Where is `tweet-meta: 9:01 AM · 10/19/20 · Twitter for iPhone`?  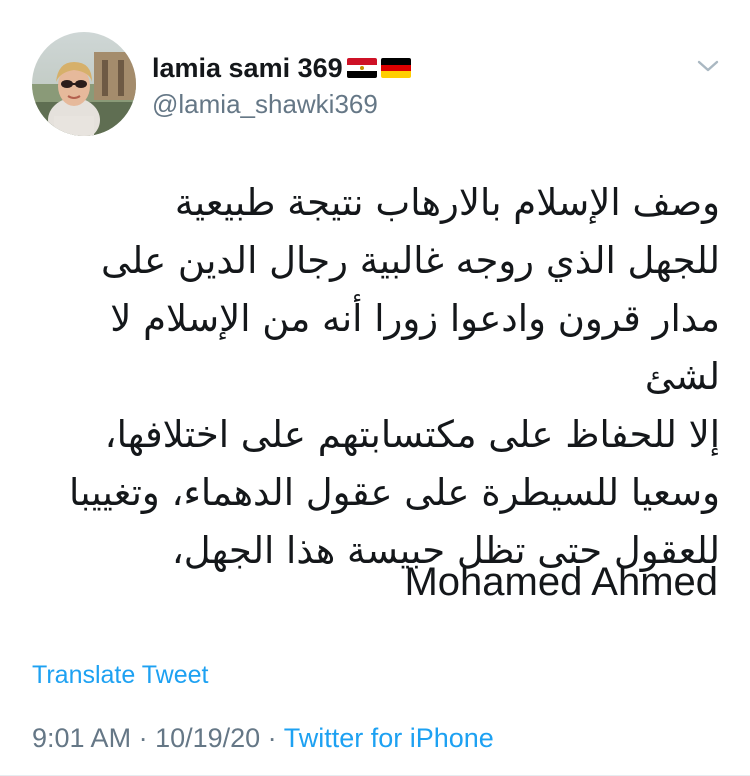 tweet-meta: 9:01 AM · 10/19/20 · Twitter for iPhone is located at coordinates (263, 738).